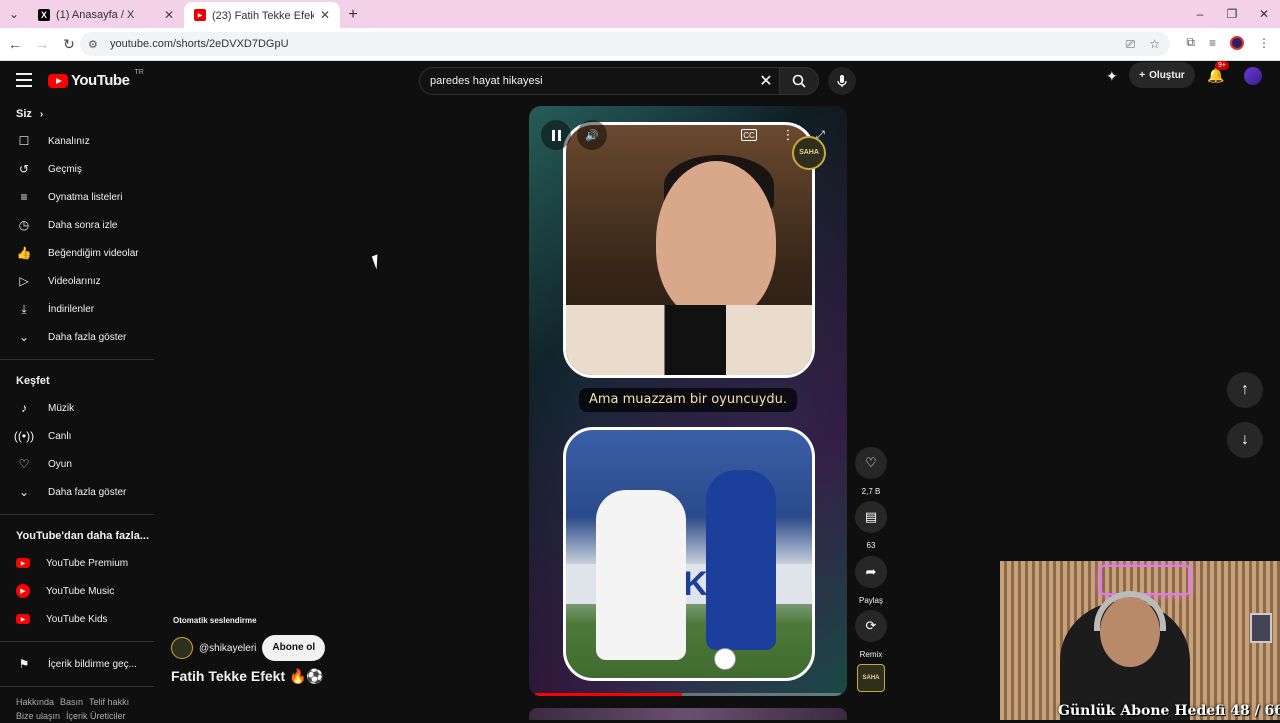  I want to click on remix-icon: ⟳, so click(871, 626).